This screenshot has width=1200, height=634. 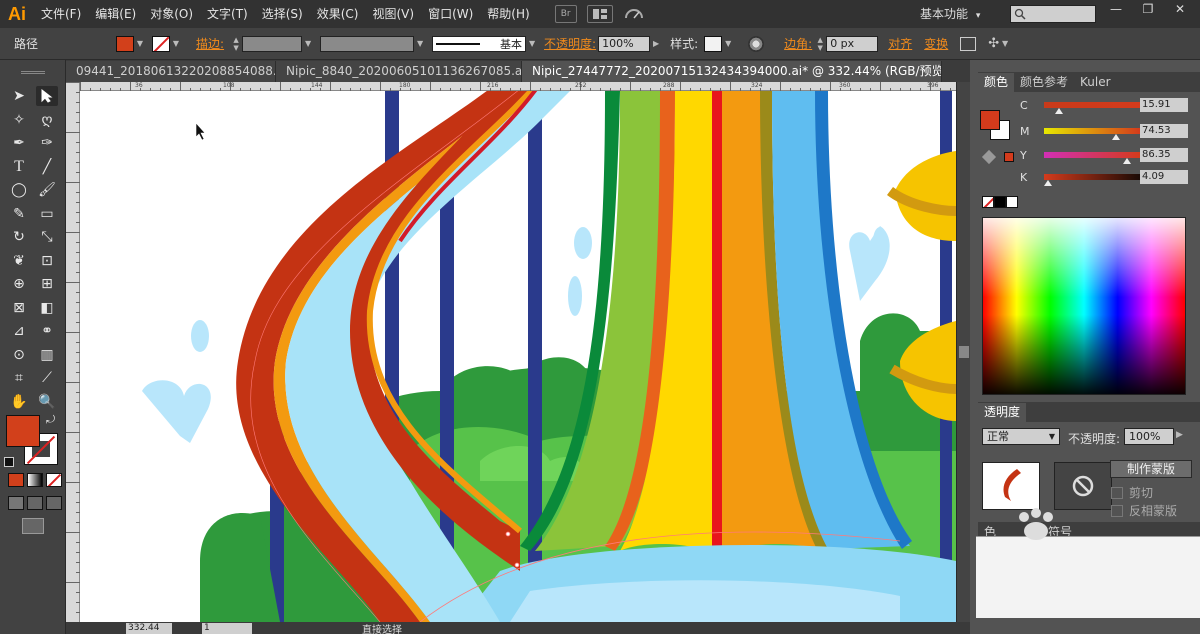 What do you see at coordinates (1117, 492) in the screenshot?
I see `clip-checkbox` at bounding box center [1117, 492].